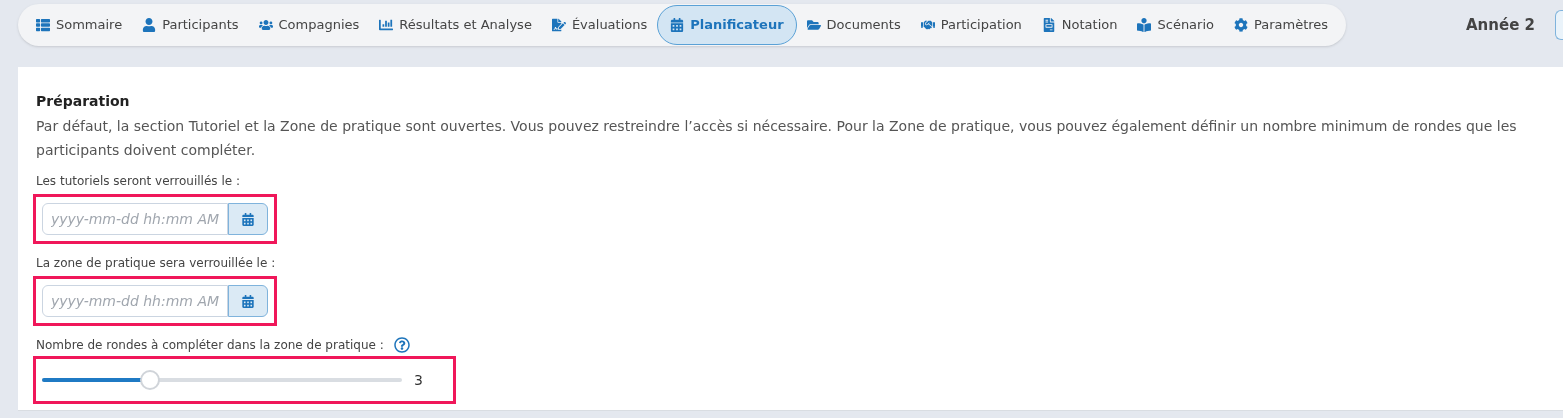  What do you see at coordinates (1048, 25) in the screenshot?
I see `document-check-icon` at bounding box center [1048, 25].